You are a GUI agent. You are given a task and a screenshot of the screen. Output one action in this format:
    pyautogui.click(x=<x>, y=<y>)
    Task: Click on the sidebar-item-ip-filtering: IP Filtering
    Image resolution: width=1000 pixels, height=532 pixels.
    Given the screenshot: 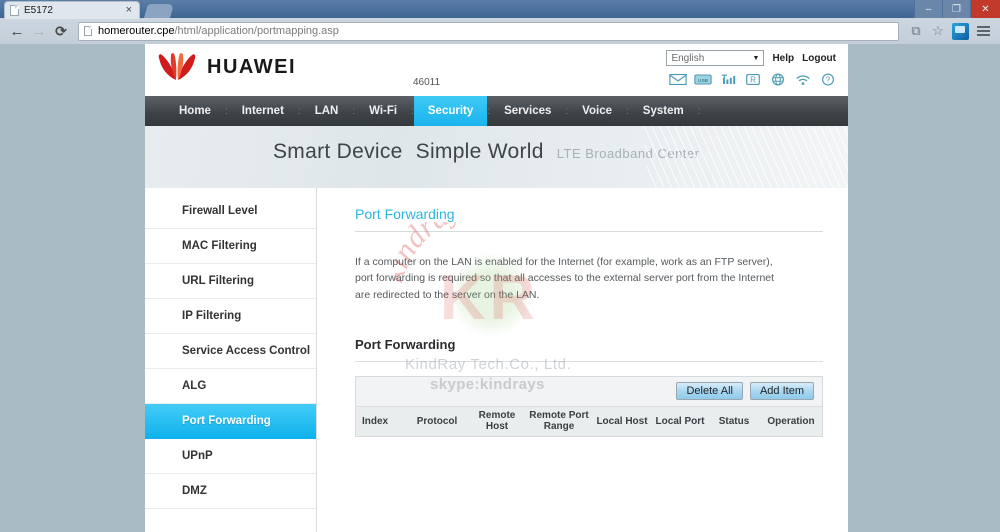 What is the action you would take?
    pyautogui.click(x=230, y=316)
    